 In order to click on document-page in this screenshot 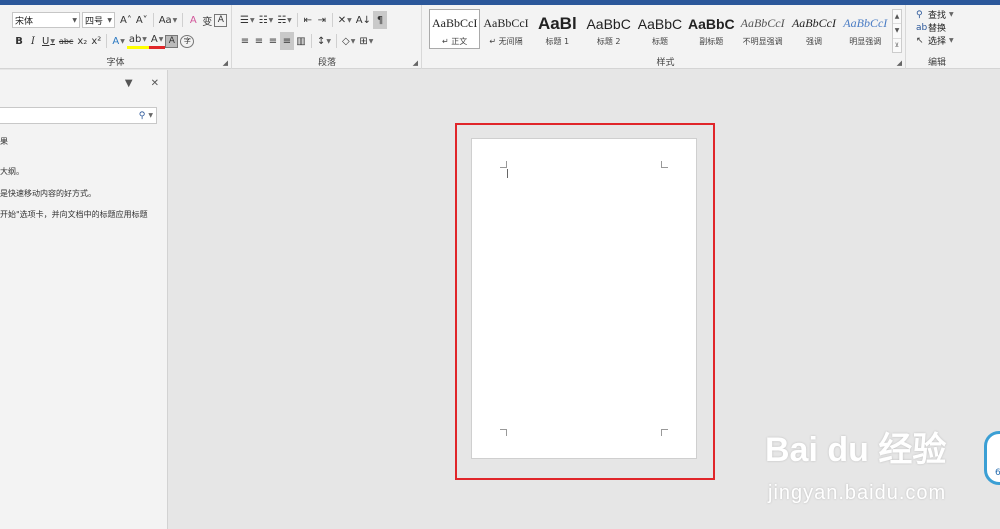, I will do `click(584, 298)`.